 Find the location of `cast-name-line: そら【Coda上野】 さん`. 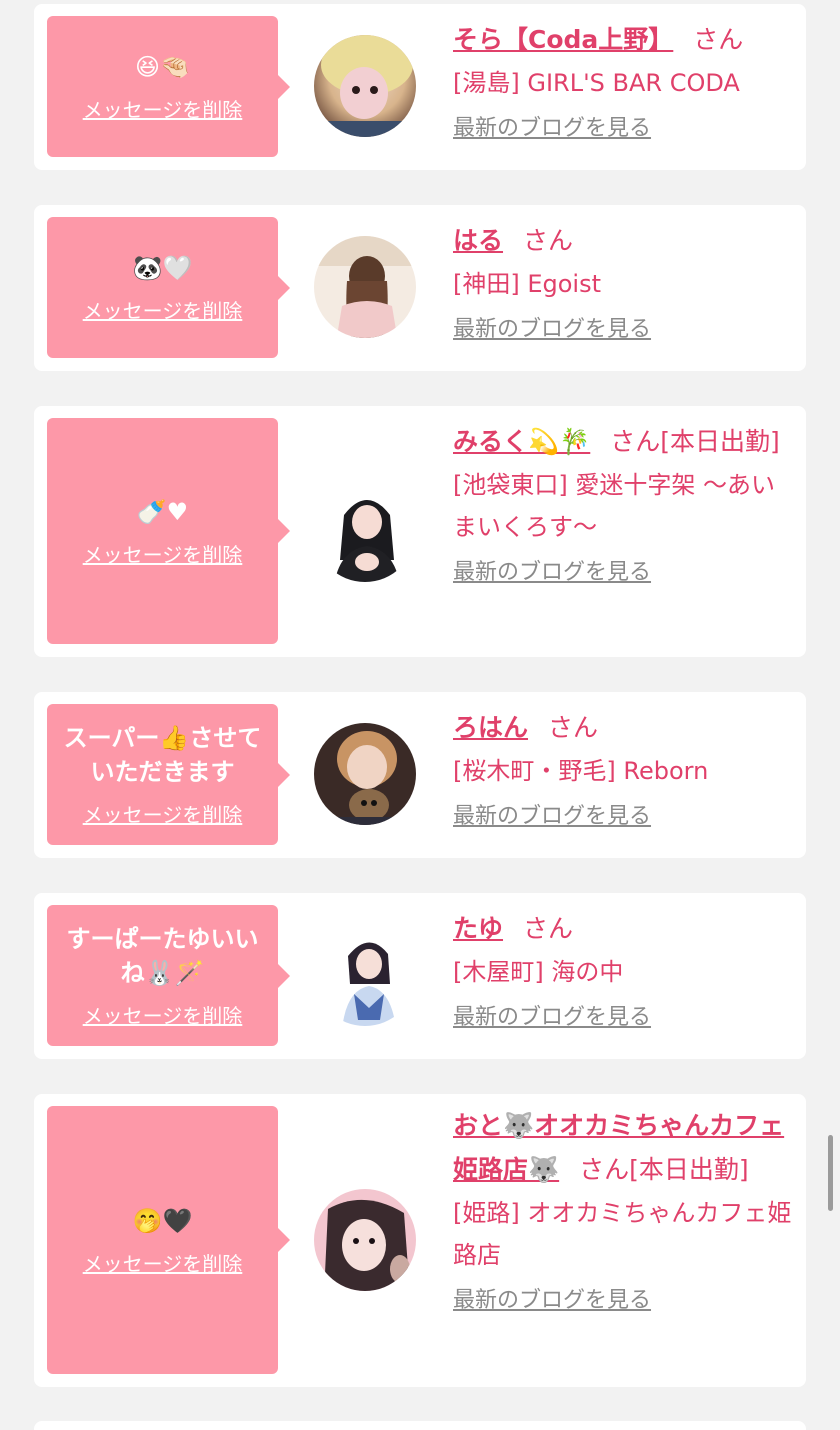

cast-name-line: そら【Coda上野】 さん is located at coordinates (624, 40).